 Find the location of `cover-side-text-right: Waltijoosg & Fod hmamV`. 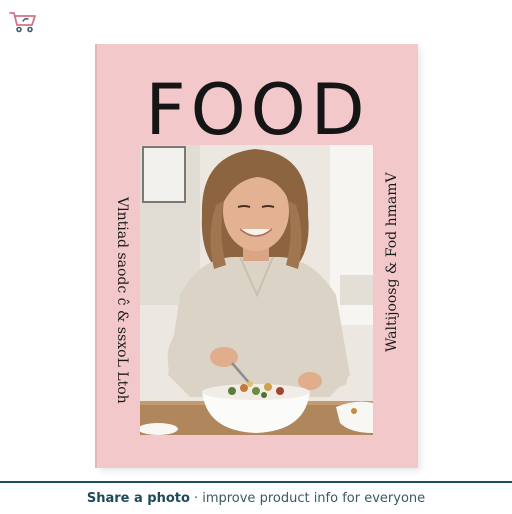

cover-side-text-right: Waltijoosg & Fod hmamV is located at coordinates (392, 262).